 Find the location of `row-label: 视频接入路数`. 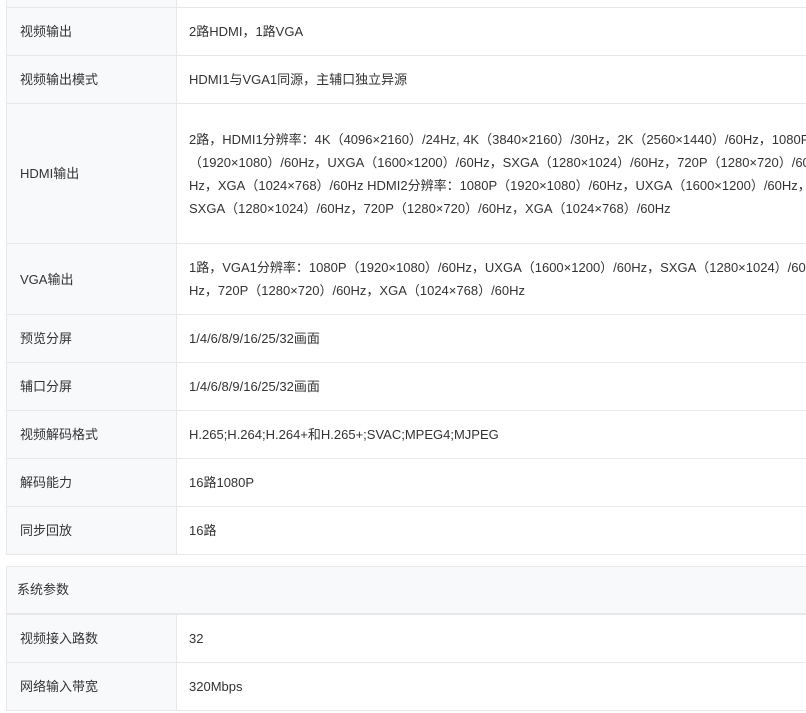

row-label: 视频接入路数 is located at coordinates (91, 638).